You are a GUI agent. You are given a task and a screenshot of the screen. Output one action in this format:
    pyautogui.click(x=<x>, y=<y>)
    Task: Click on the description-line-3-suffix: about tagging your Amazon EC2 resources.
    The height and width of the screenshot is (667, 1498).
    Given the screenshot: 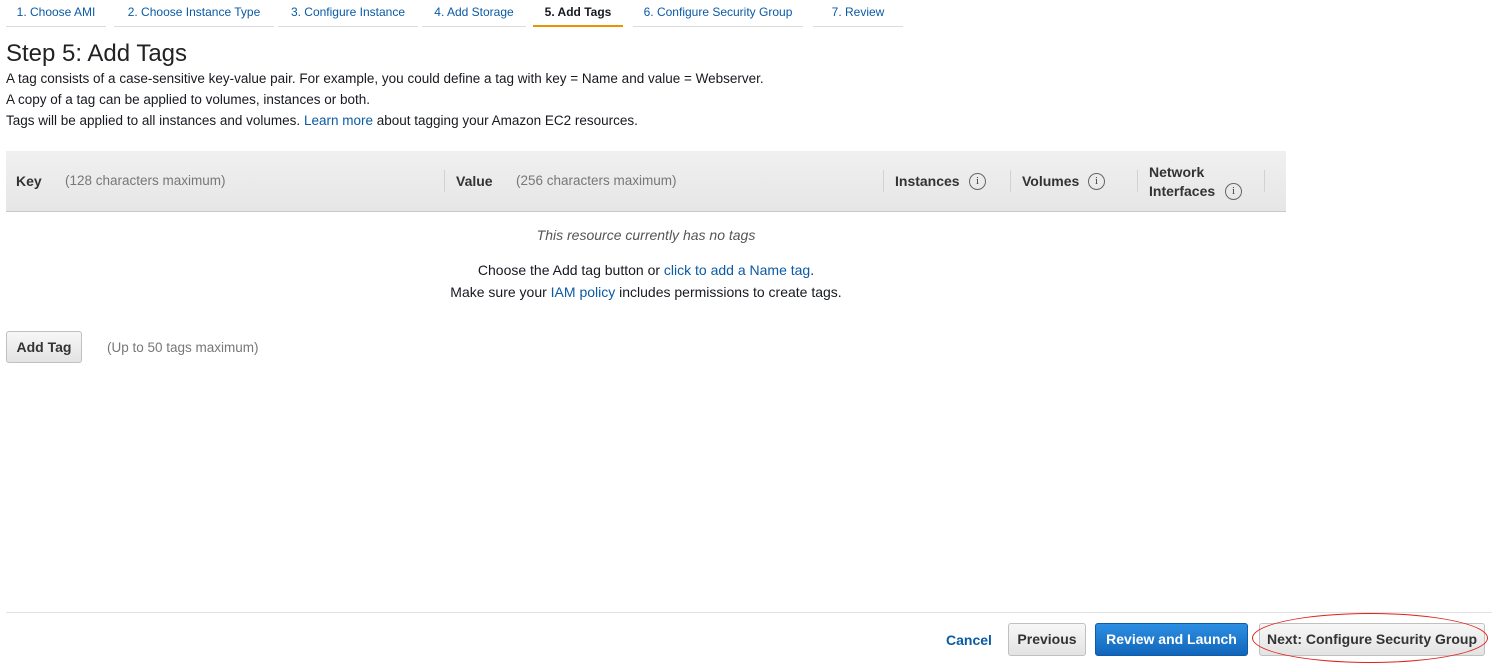 What is the action you would take?
    pyautogui.click(x=507, y=120)
    